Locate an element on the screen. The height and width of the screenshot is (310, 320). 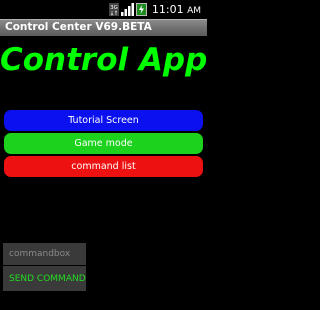
command-input is located at coordinates (44, 254).